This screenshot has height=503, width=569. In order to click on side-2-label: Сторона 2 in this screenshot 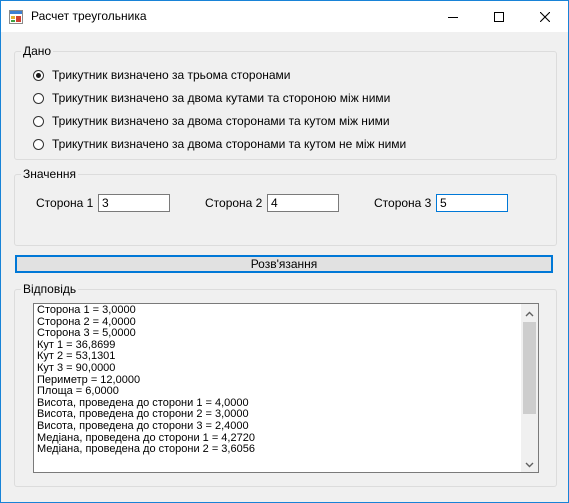, I will do `click(234, 203)`.